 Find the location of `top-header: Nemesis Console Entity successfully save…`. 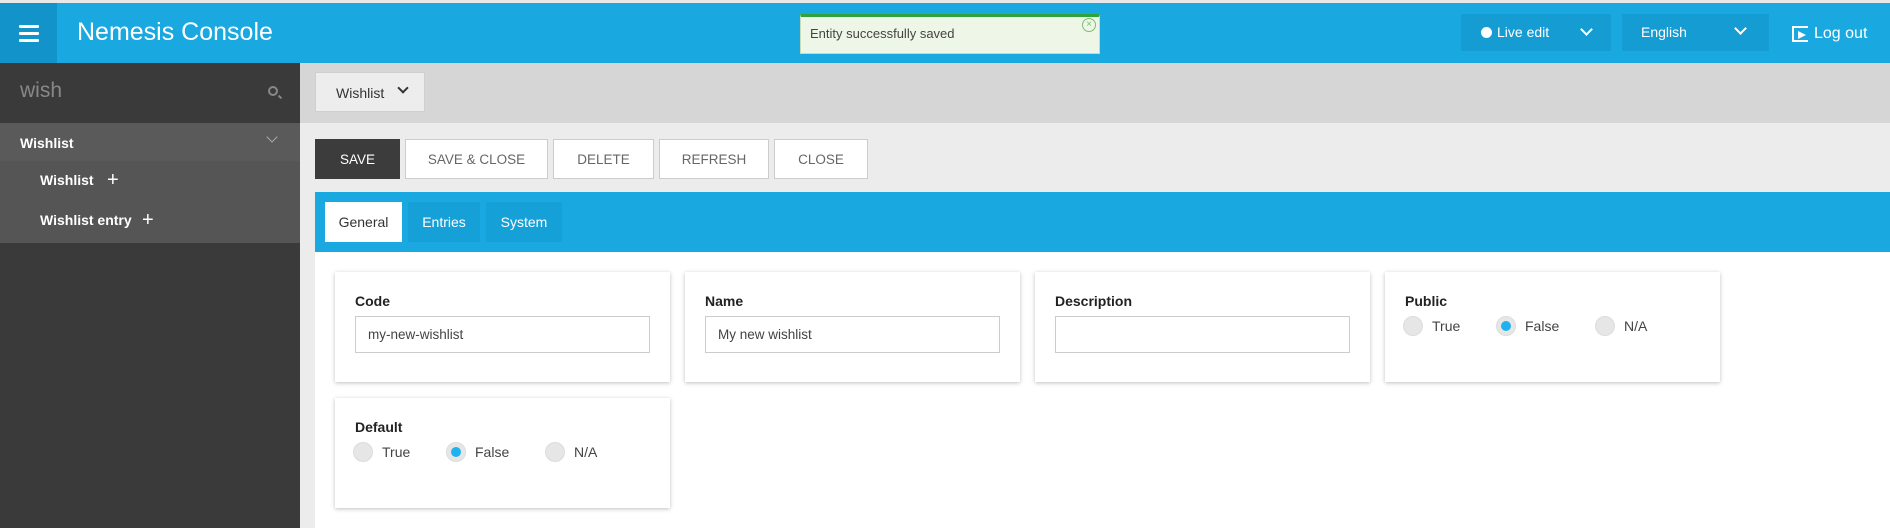

top-header: Nemesis Console Entity successfully save… is located at coordinates (945, 31).